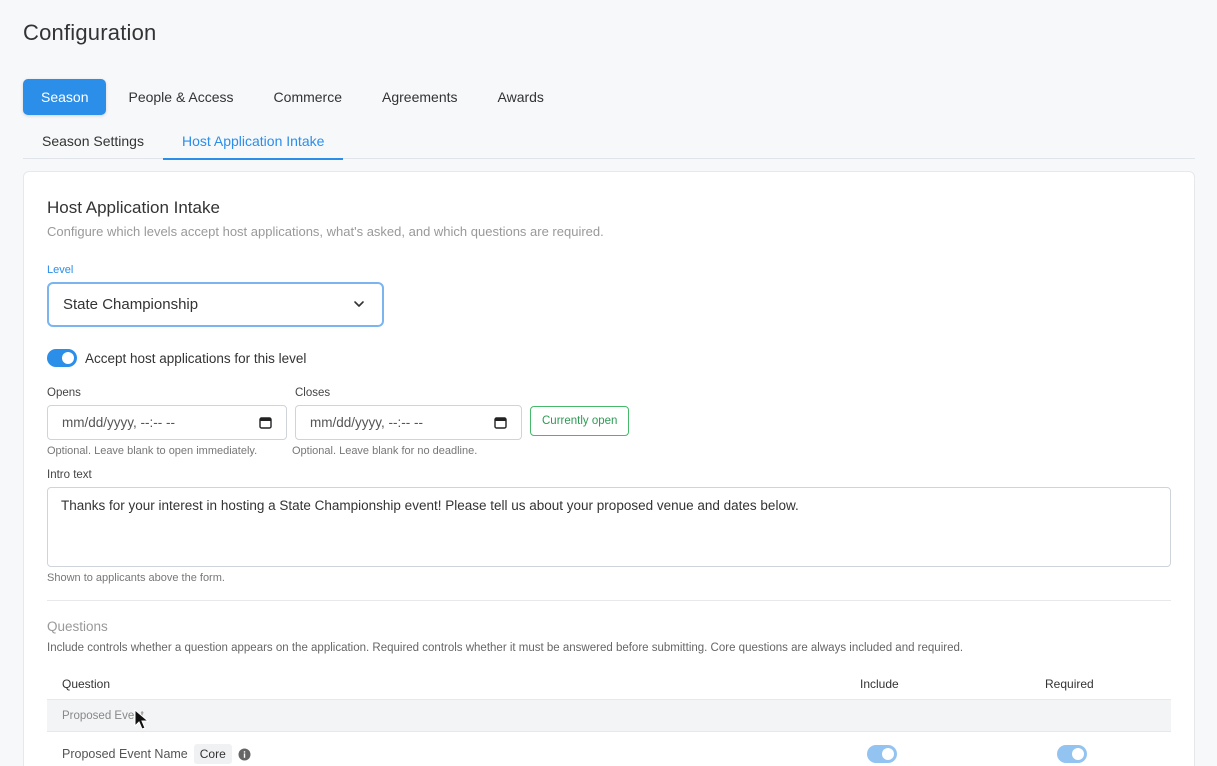 The width and height of the screenshot is (1217, 766). What do you see at coordinates (136, 578) in the screenshot?
I see `intro-hint: Shown to applicants above the form.` at bounding box center [136, 578].